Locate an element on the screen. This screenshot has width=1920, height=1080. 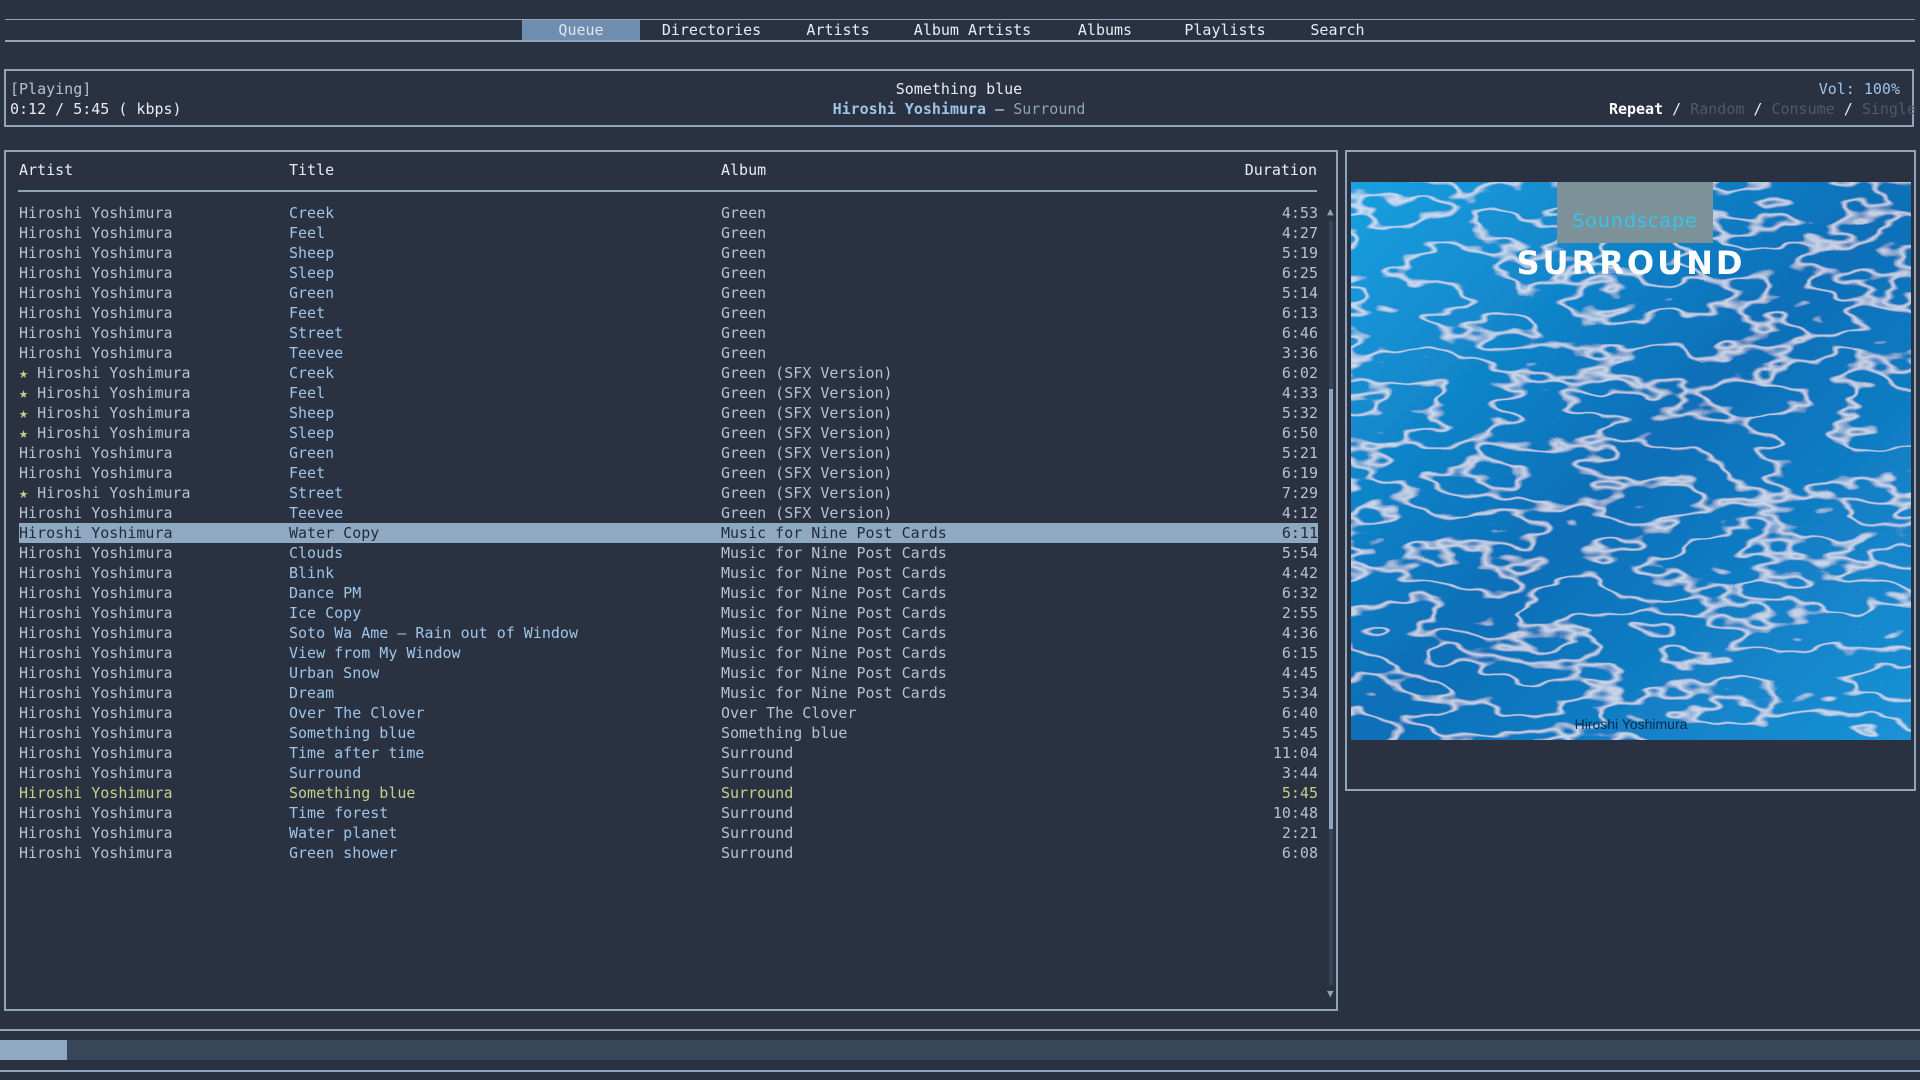
album-label-text: Soundscape is located at coordinates (1635, 221).